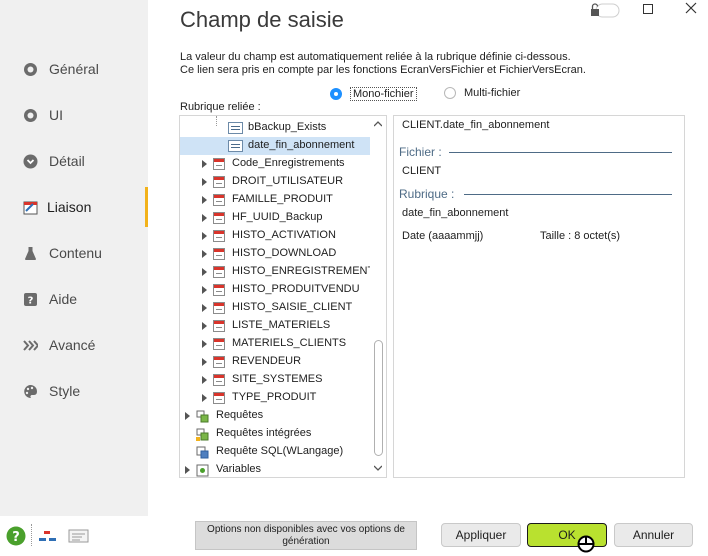 The width and height of the screenshot is (708, 556). I want to click on sidebar-item-label: Détail, so click(67, 161).